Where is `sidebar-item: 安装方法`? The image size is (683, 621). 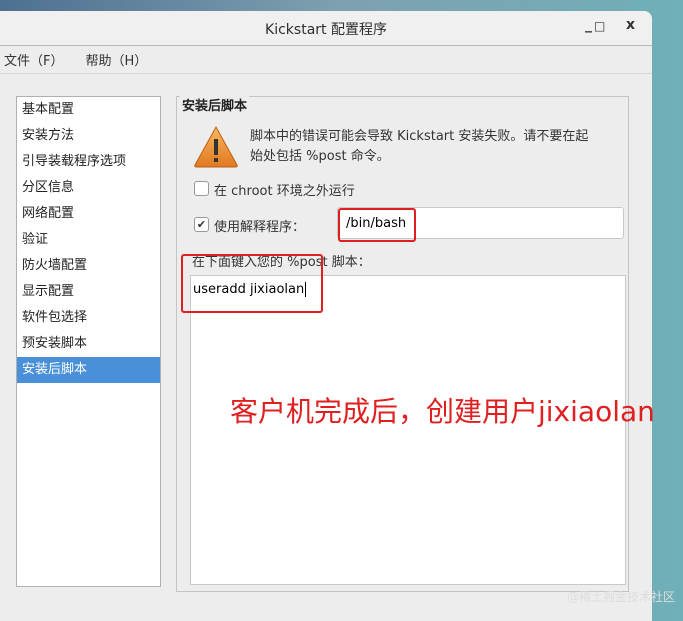
sidebar-item: 安装方法 is located at coordinates (88, 136).